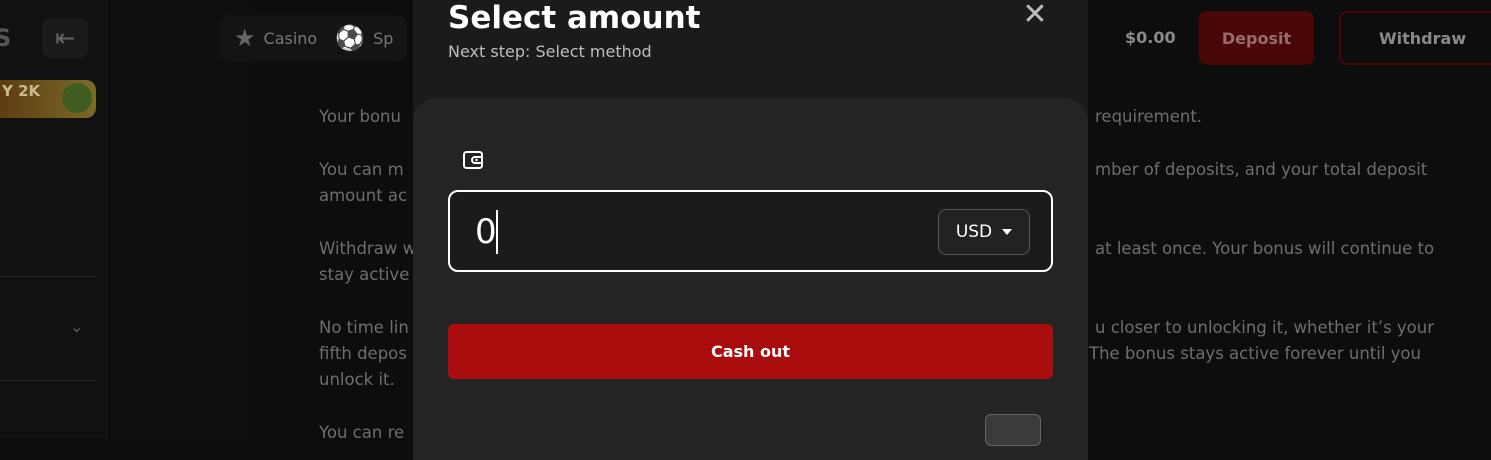 This screenshot has height=460, width=1491. I want to click on withdraw-button: Withdraw, so click(1415, 38).